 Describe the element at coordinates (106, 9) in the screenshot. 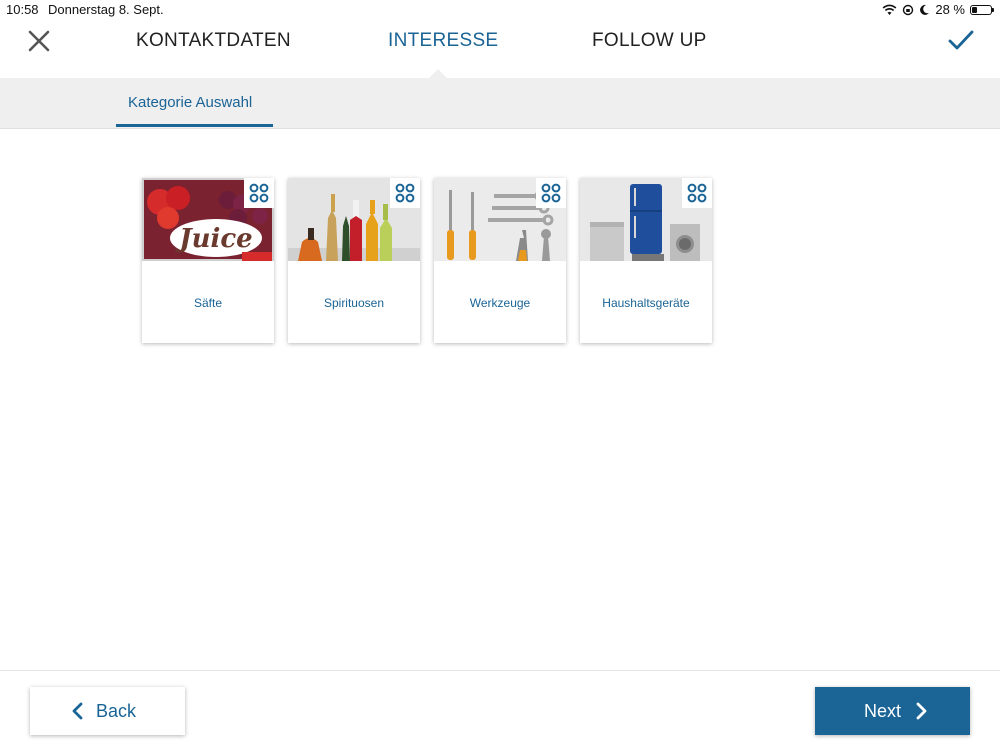

I see `status-date: Donnerstag 8. Sept.` at that location.